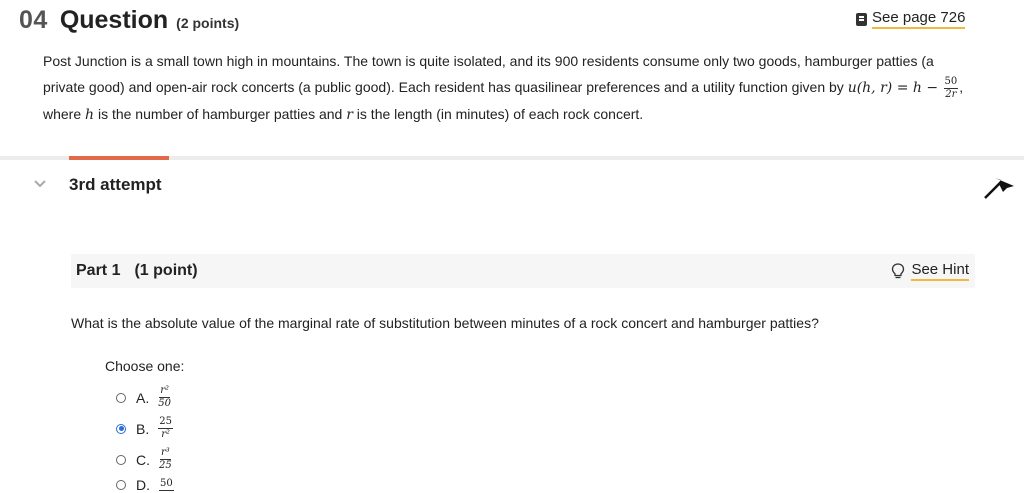  Describe the element at coordinates (208, 23) in the screenshot. I see `question-points: (2 points)` at that location.